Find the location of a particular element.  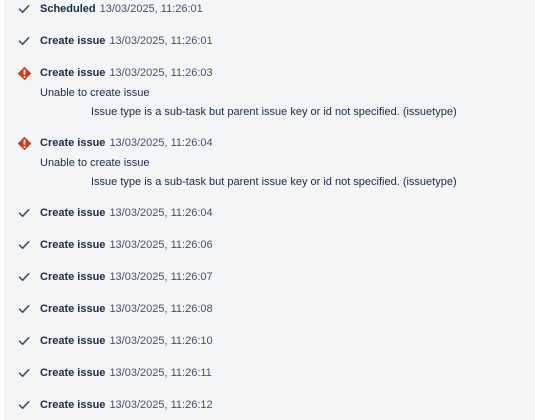

log-entry: Create issue 13/03/2025, 11:26:08 is located at coordinates (269, 309).